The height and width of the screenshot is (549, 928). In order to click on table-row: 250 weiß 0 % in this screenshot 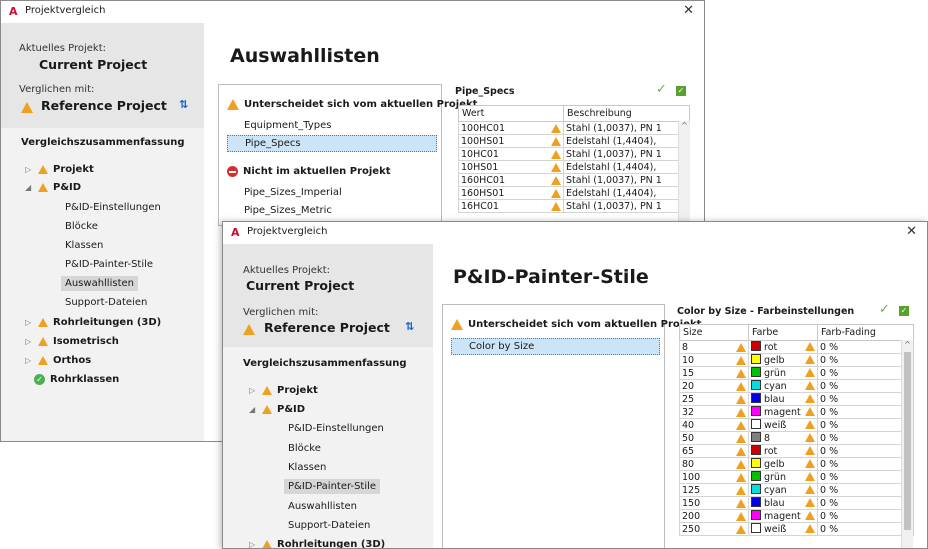, I will do `click(796, 529)`.